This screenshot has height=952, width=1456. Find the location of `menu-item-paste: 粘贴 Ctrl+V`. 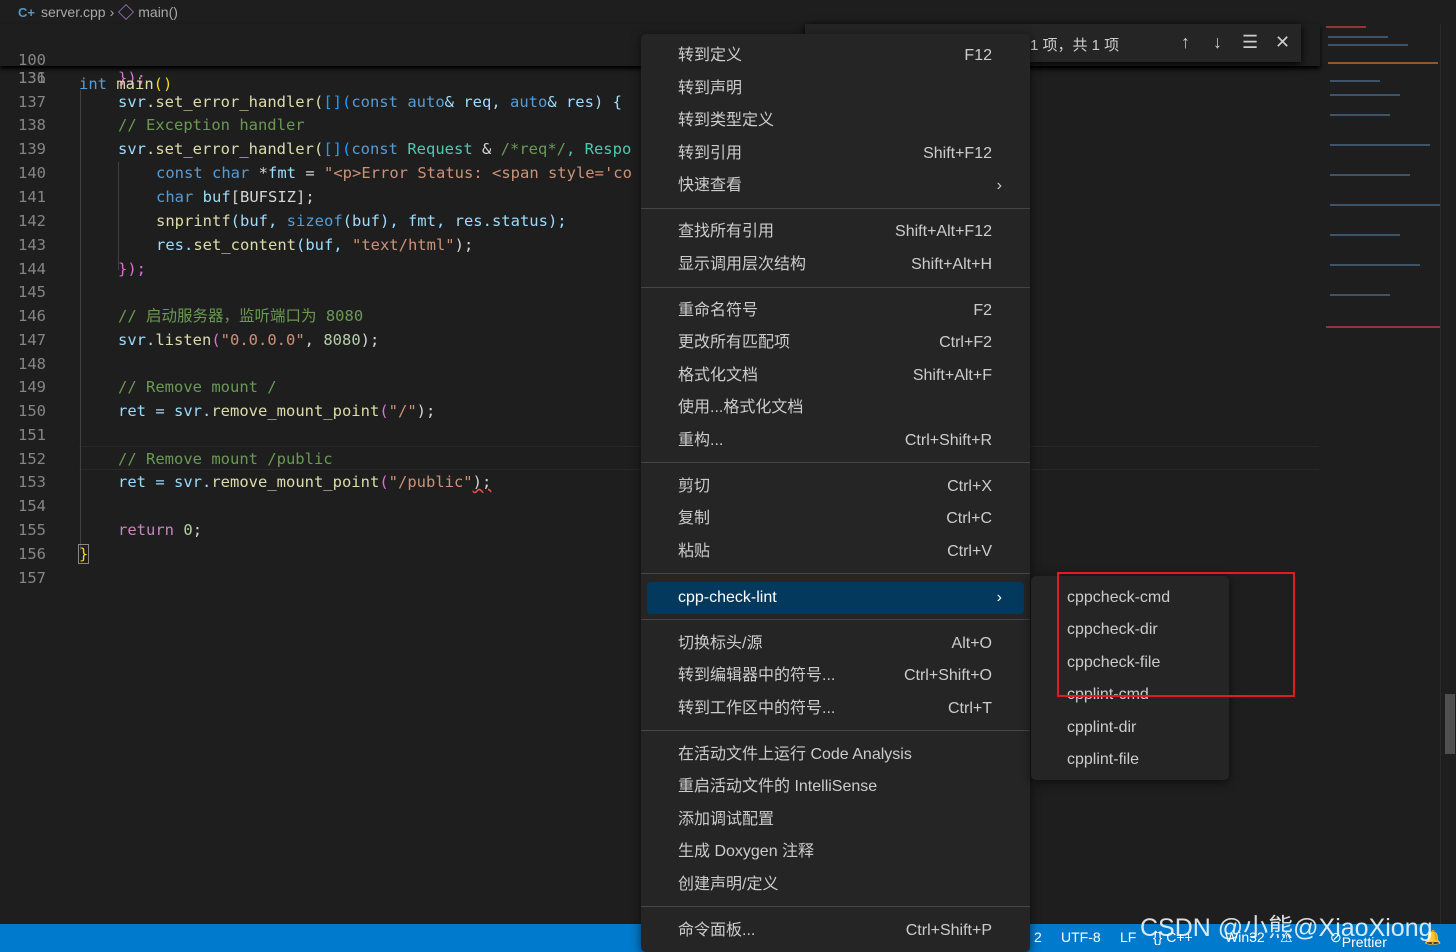

menu-item-paste: 粘贴 Ctrl+V is located at coordinates (835, 552).